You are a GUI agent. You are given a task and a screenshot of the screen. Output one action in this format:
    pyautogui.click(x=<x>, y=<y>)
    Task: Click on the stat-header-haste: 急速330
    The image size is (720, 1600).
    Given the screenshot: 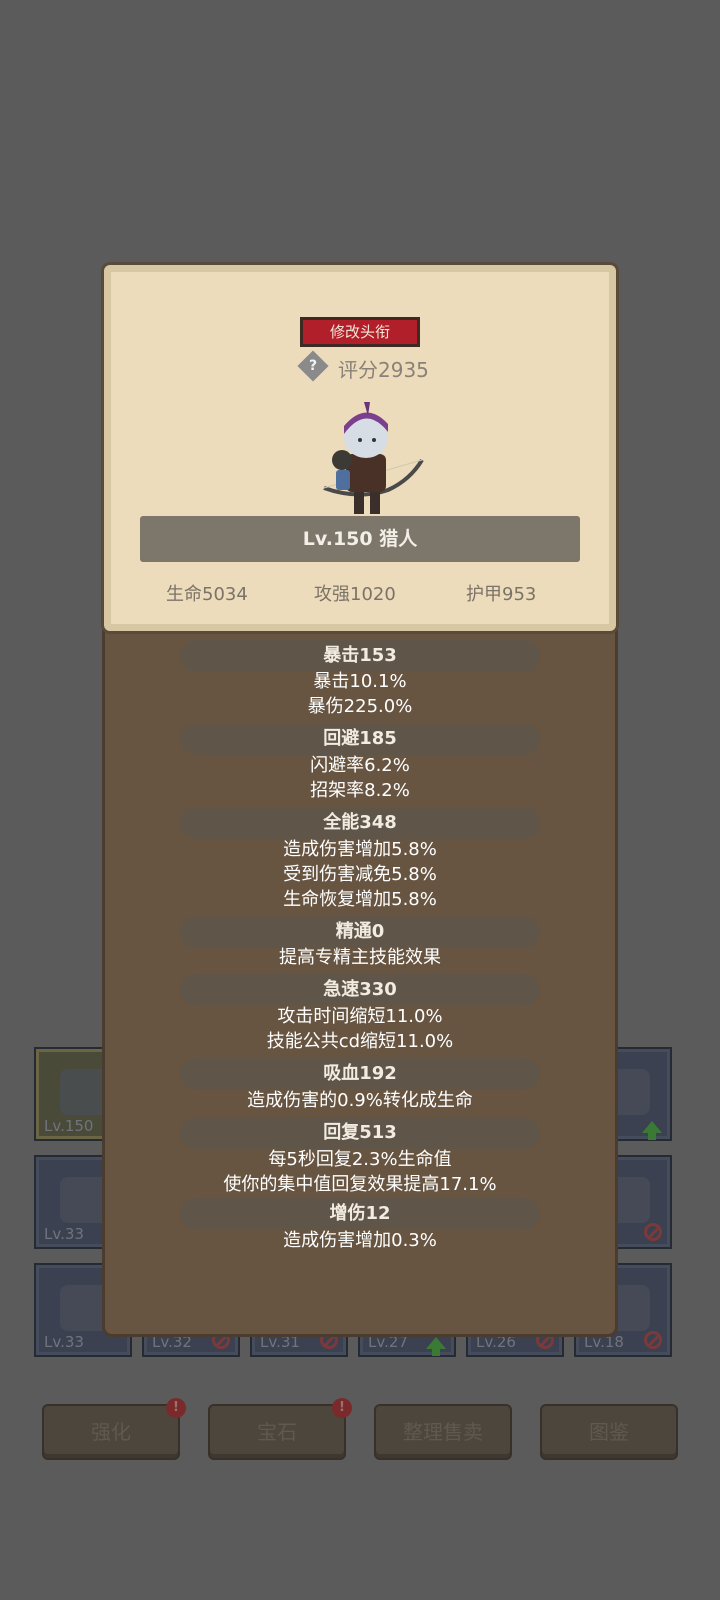 What is the action you would take?
    pyautogui.click(x=360, y=990)
    